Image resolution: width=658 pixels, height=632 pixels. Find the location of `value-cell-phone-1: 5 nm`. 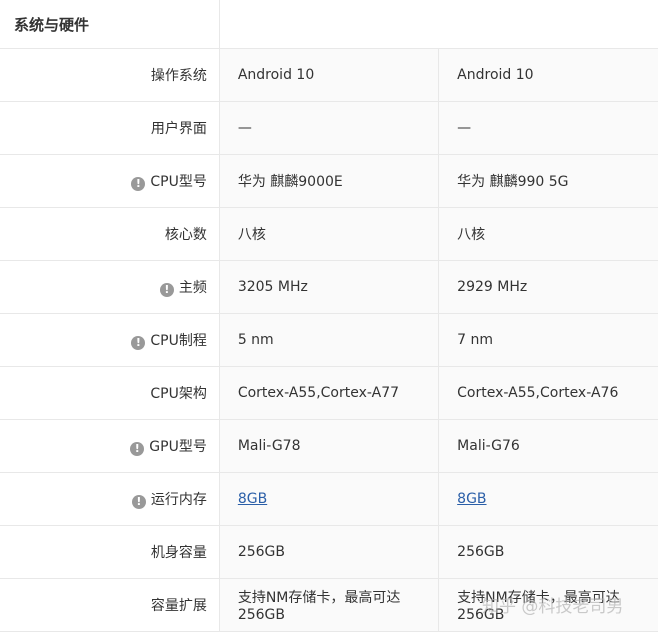

value-cell-phone-1: 5 nm is located at coordinates (329, 340).